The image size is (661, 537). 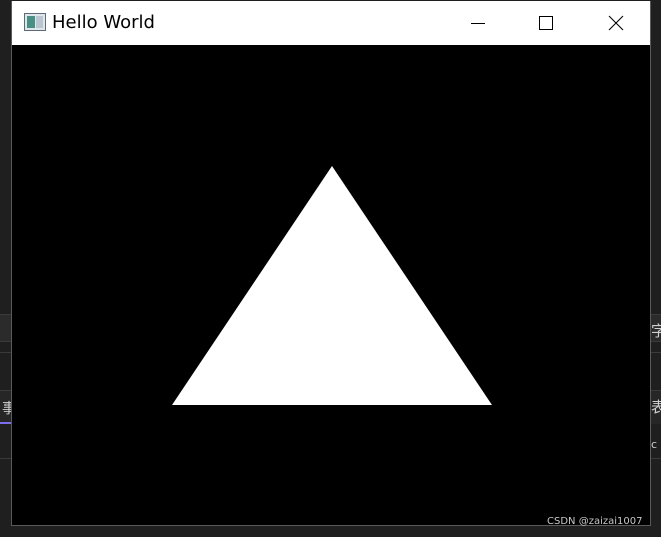 I want to click on watermark-text: CSDN @zaizai1007, so click(x=595, y=521).